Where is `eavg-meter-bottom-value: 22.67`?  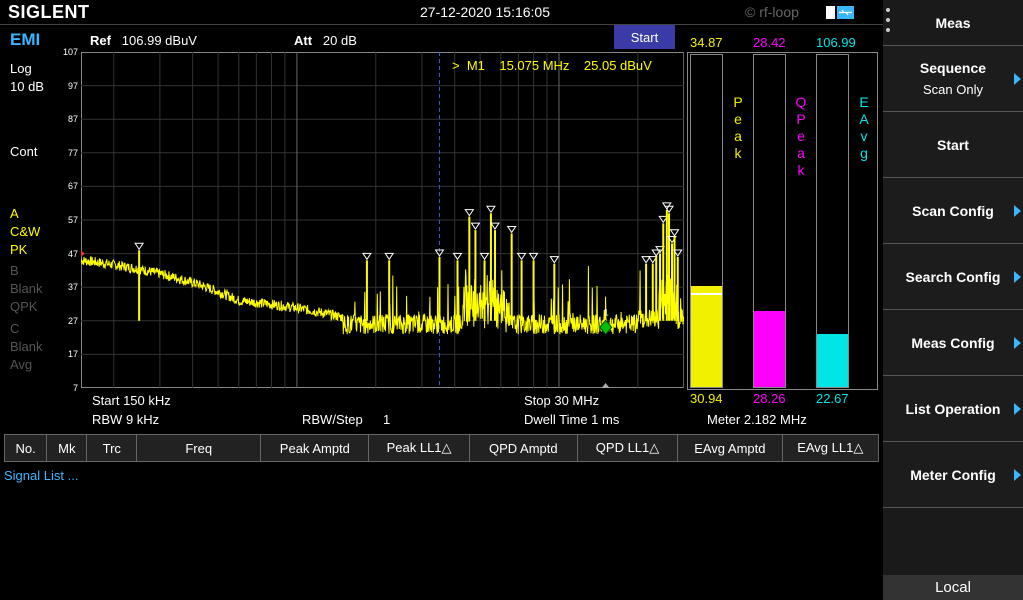 eavg-meter-bottom-value: 22.67 is located at coordinates (832, 398).